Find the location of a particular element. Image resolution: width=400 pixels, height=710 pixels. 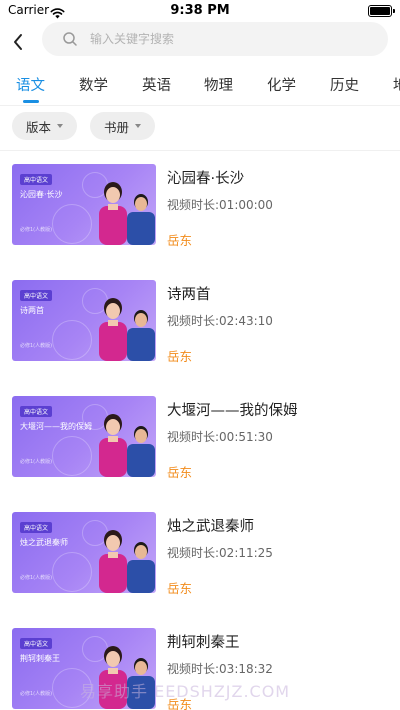

tab-math: 数学 is located at coordinates (93, 84).